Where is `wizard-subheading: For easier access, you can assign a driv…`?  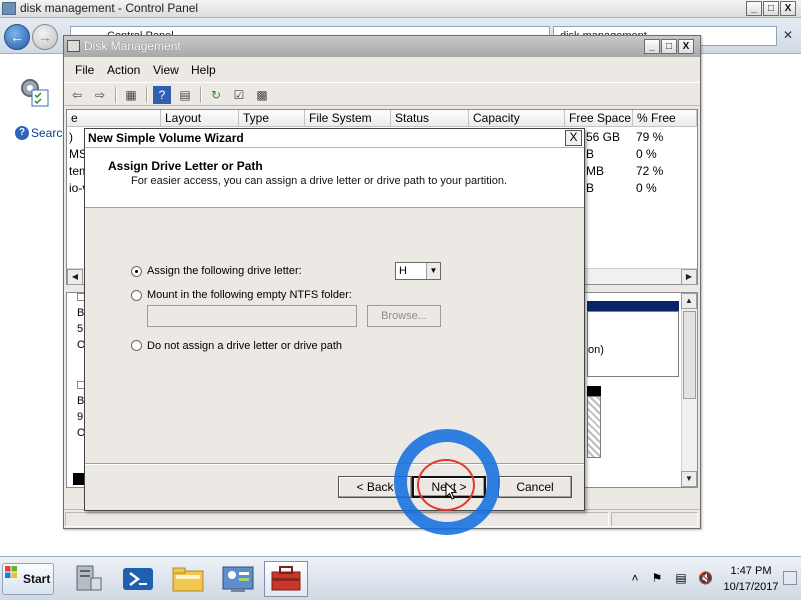
wizard-subheading: For easier access, you can assign a driv… is located at coordinates (319, 181).